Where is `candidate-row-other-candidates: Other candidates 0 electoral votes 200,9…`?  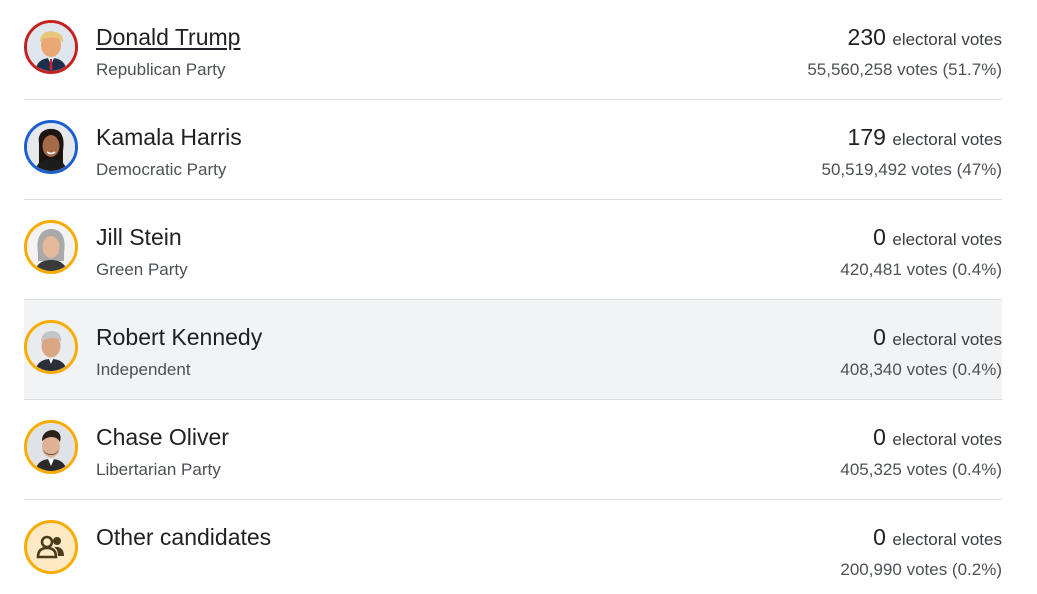 candidate-row-other-candidates: Other candidates 0 electoral votes 200,9… is located at coordinates (513, 547).